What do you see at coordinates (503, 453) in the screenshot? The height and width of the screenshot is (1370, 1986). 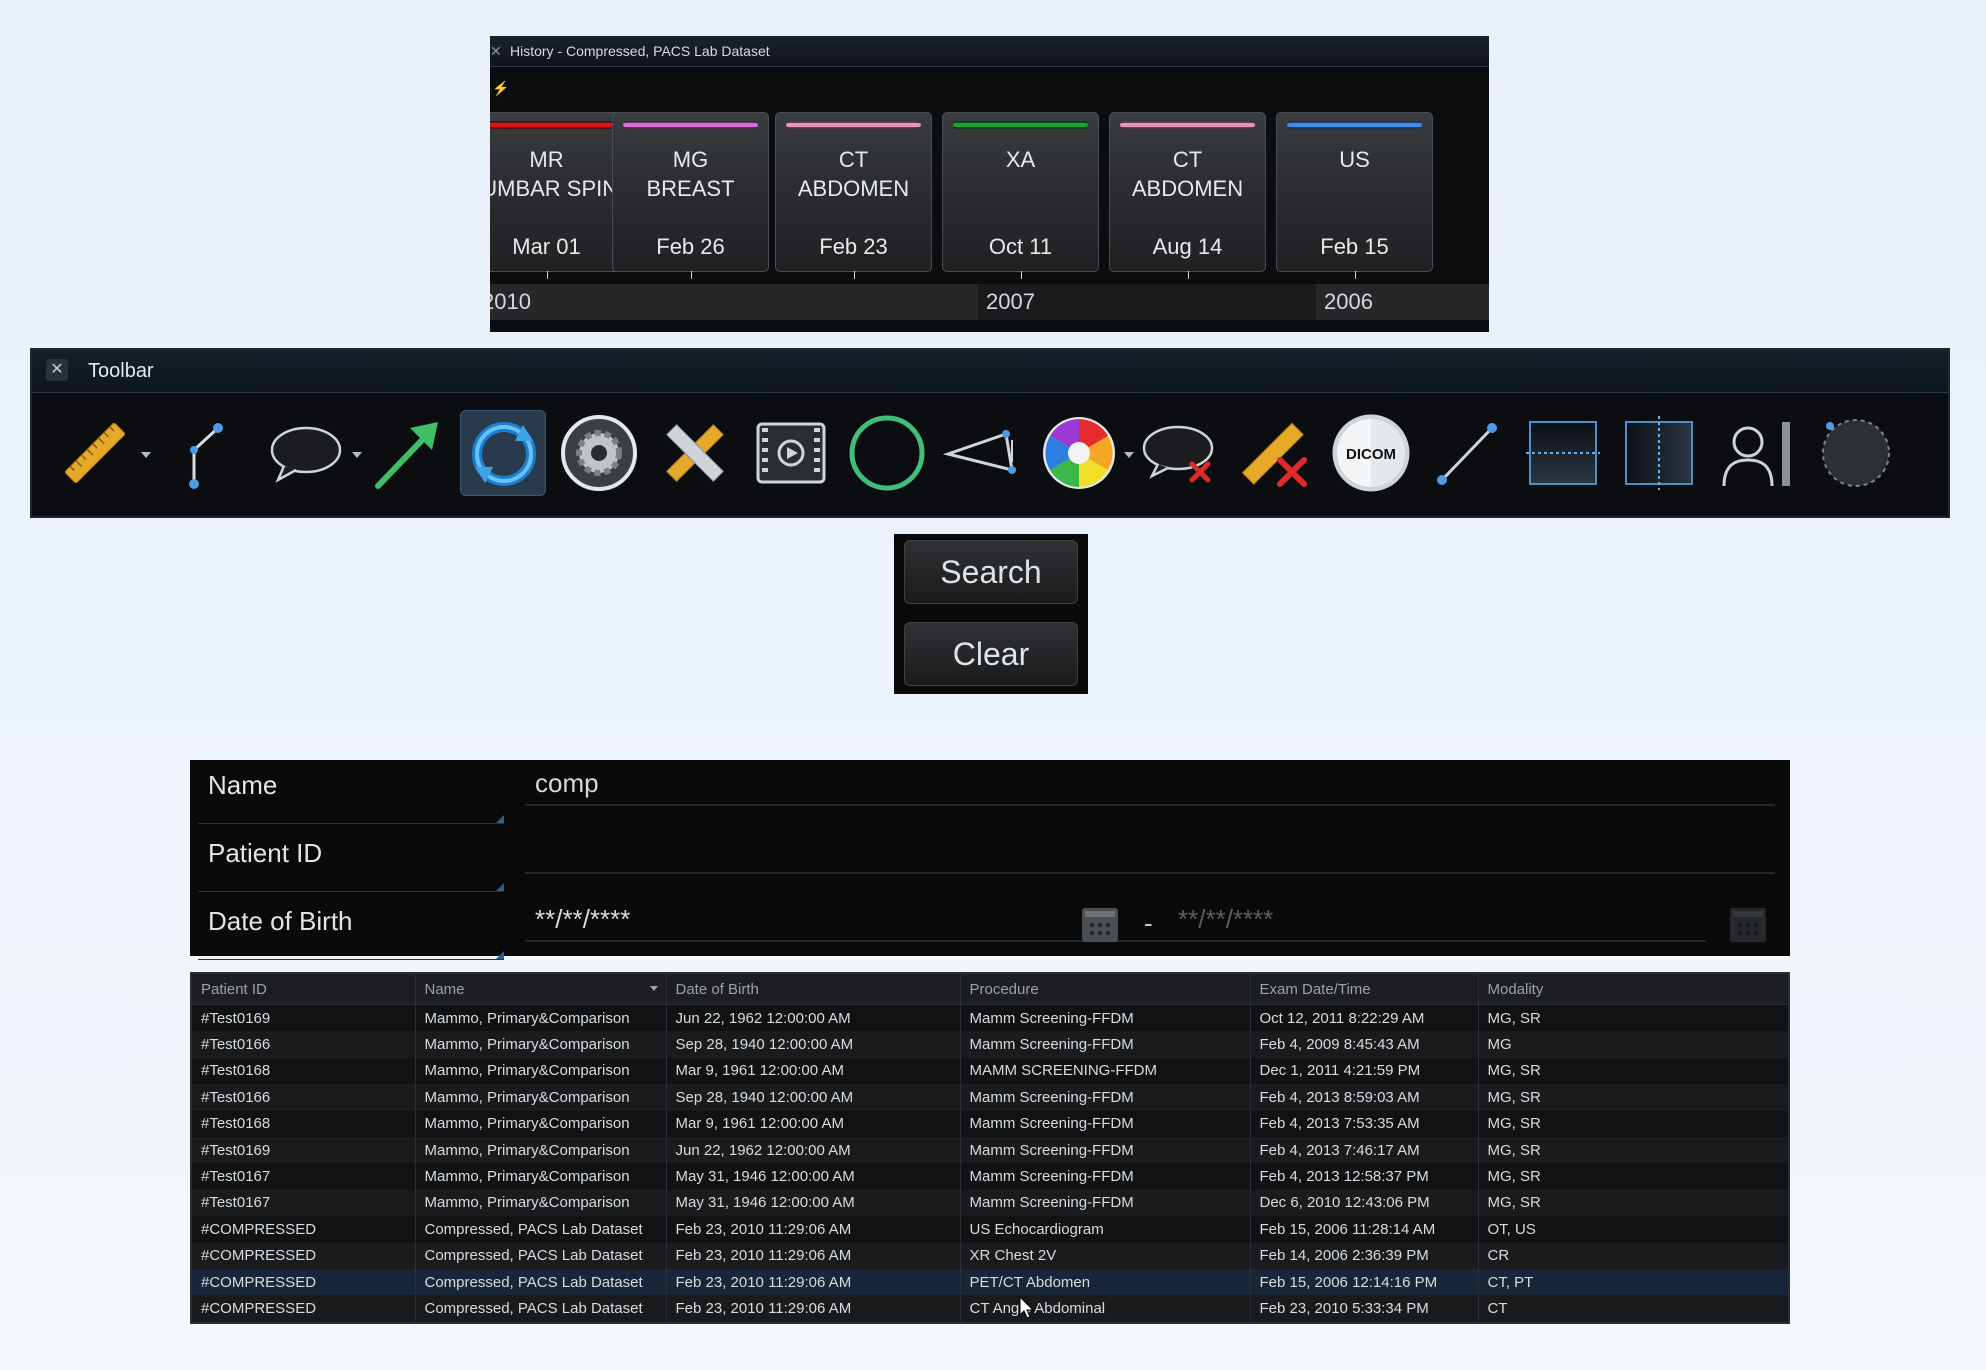 I see `sync-icon` at bounding box center [503, 453].